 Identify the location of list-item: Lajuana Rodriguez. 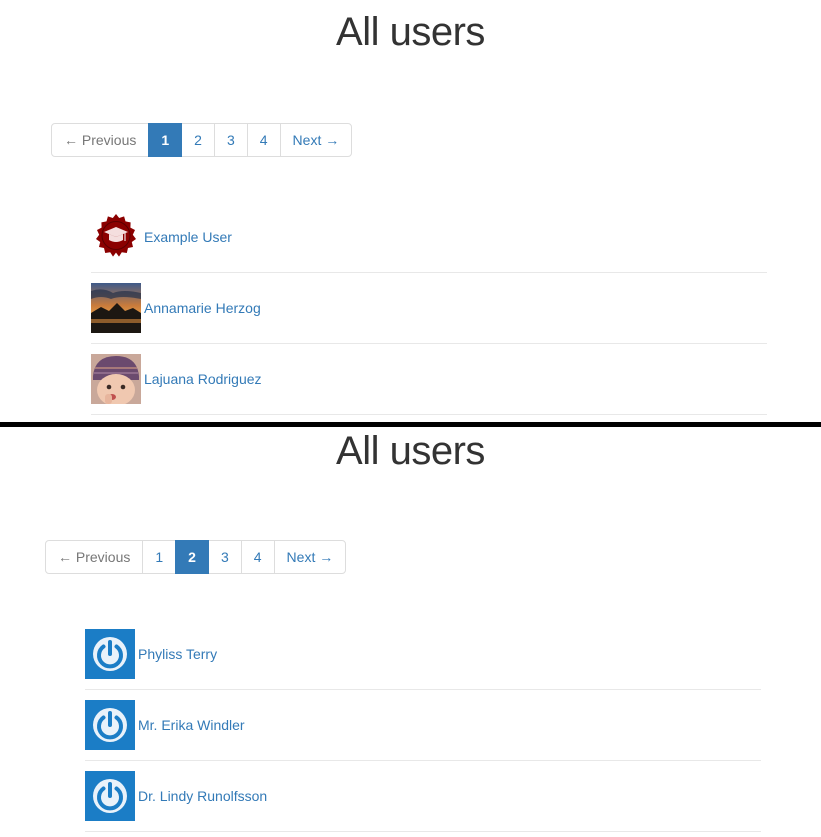
(429, 379).